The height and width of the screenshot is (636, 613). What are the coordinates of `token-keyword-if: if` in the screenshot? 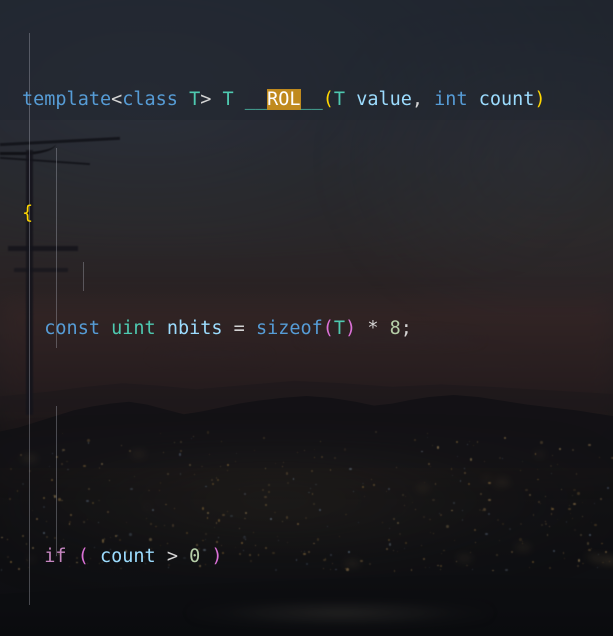 It's located at (55, 557).